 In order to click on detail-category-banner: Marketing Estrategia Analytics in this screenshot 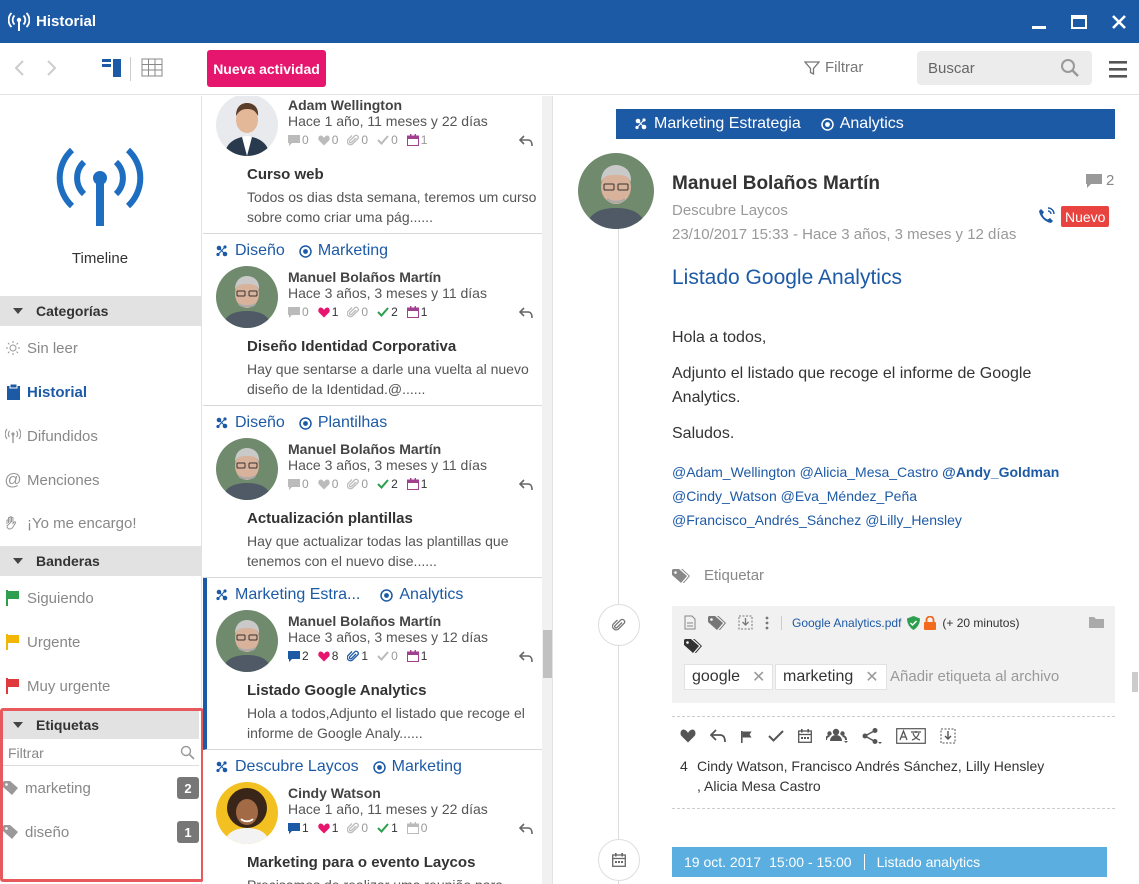, I will do `click(865, 124)`.